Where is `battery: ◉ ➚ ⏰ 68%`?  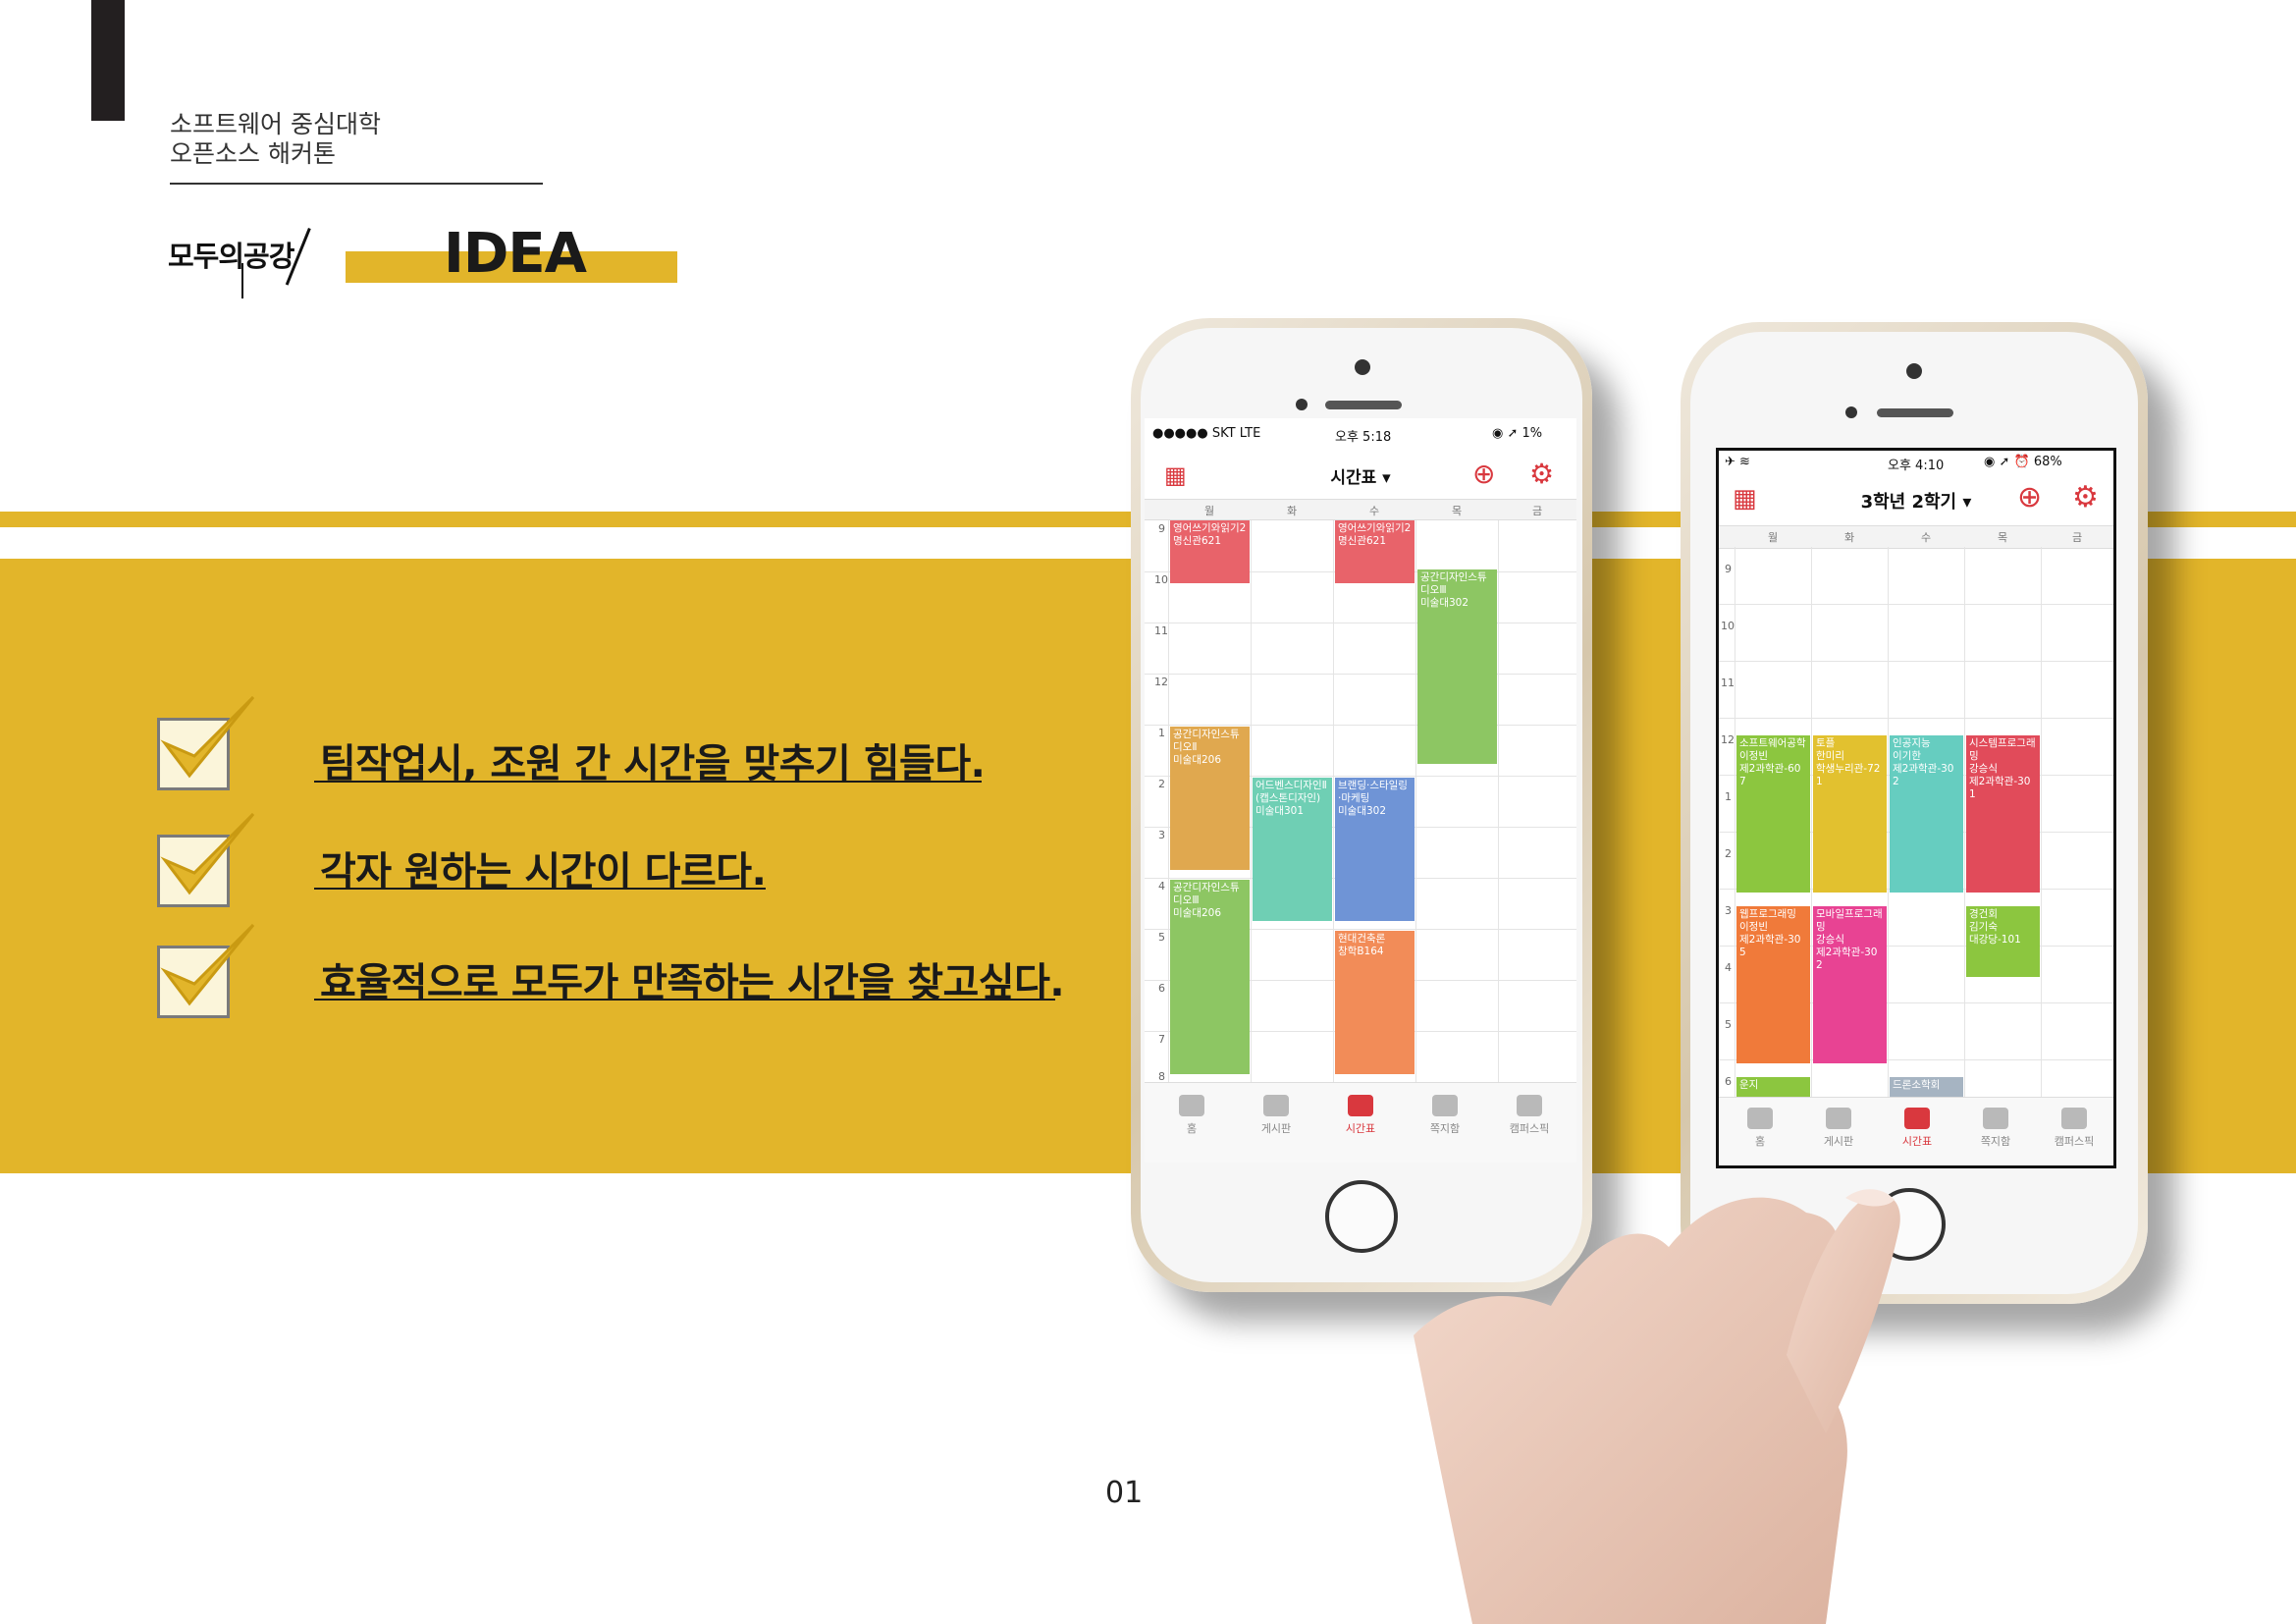
battery: ◉ ➚ ⏰ 68% is located at coordinates (2023, 462).